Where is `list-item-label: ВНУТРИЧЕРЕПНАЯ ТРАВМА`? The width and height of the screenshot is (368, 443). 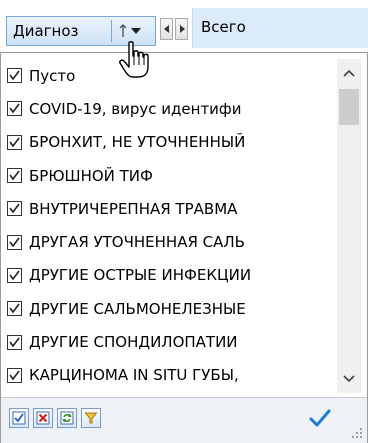
list-item-label: ВНУТРИЧЕРЕПНАЯ ТРАВМА is located at coordinates (133, 208).